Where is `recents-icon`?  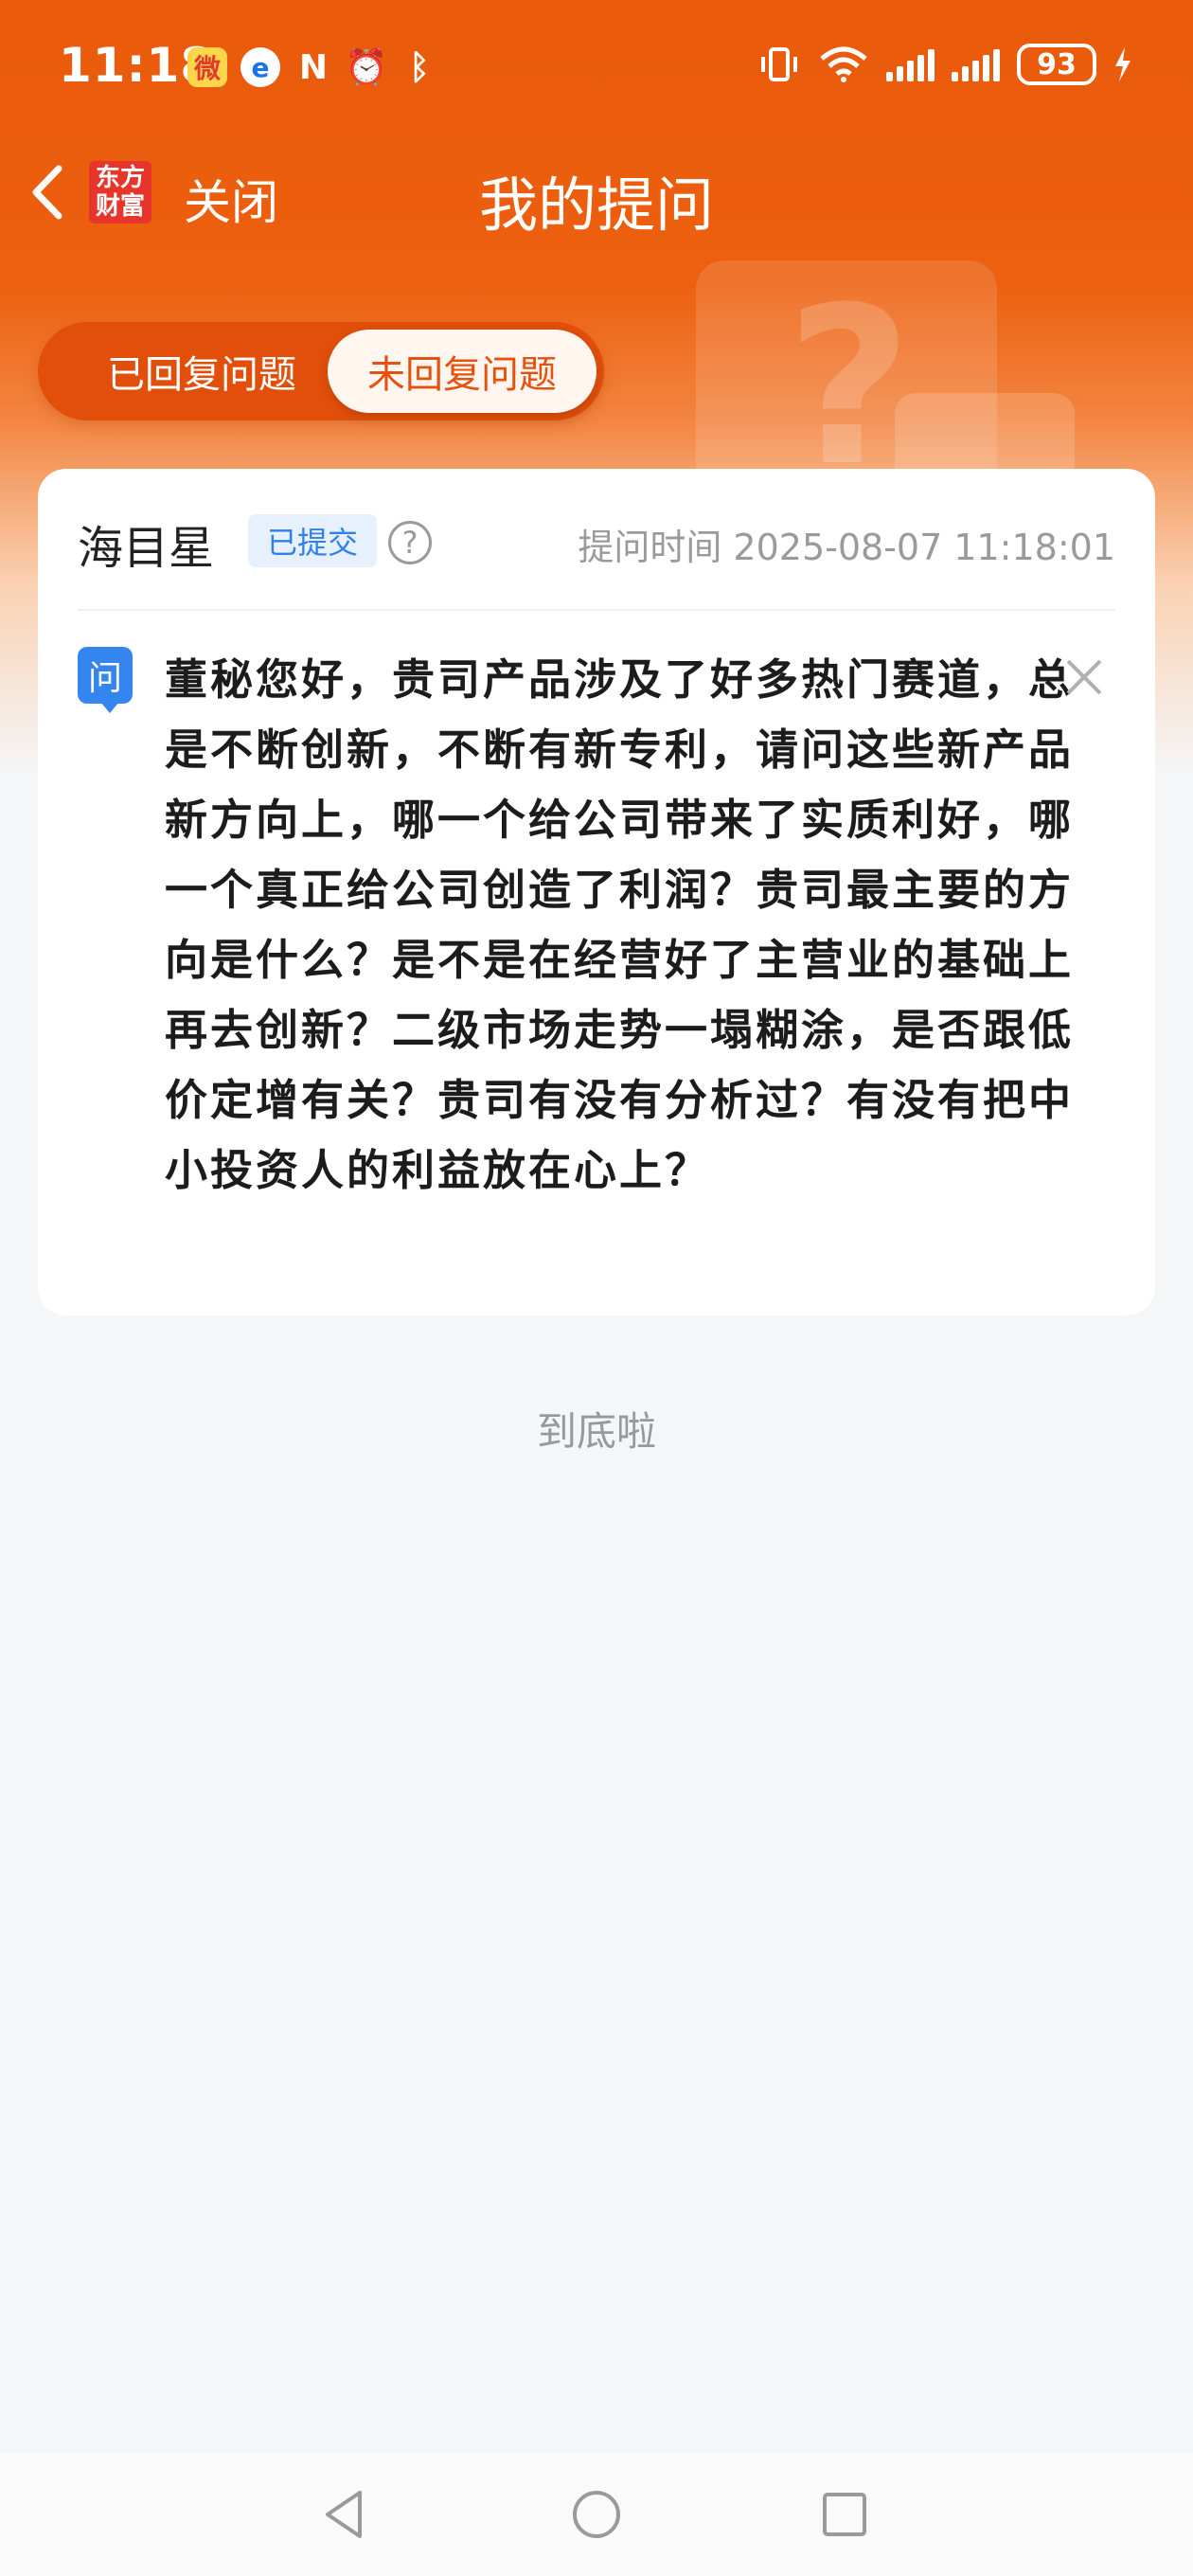 recents-icon is located at coordinates (844, 2514).